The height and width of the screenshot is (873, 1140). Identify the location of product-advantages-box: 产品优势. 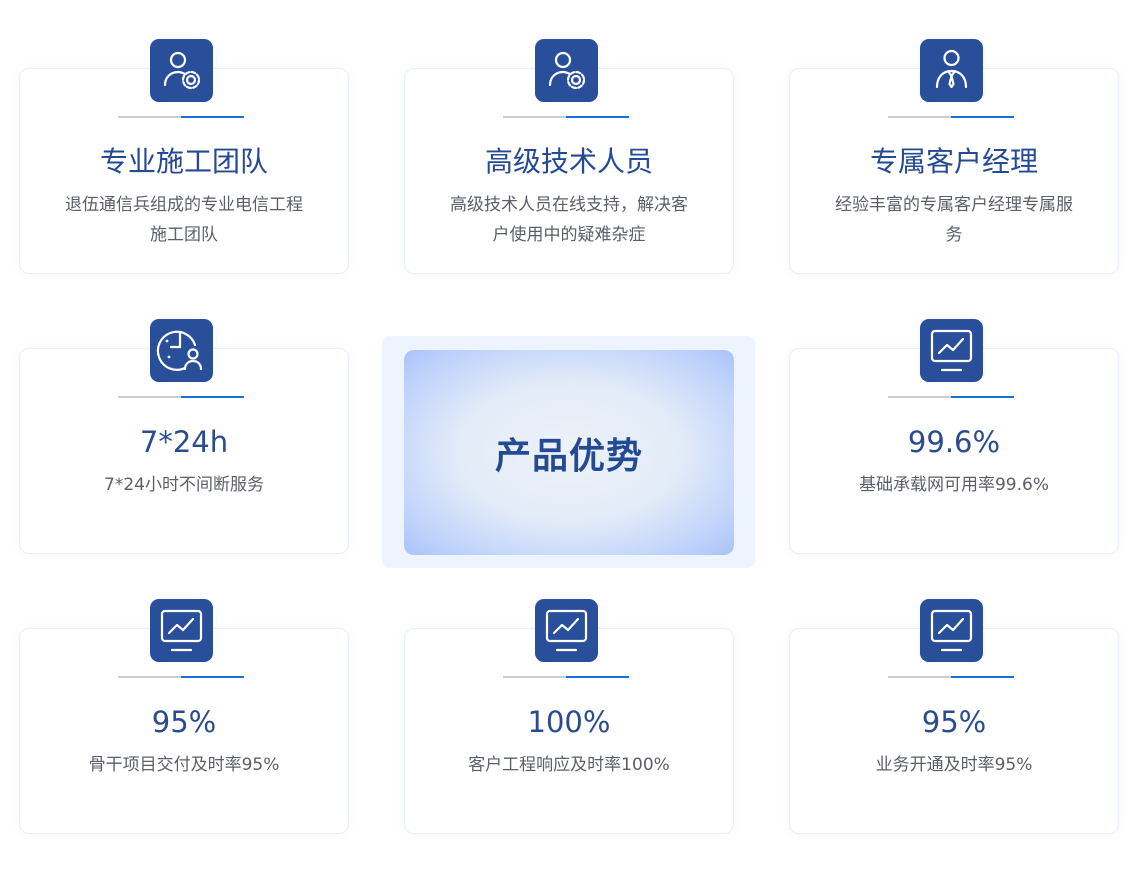
(569, 452).